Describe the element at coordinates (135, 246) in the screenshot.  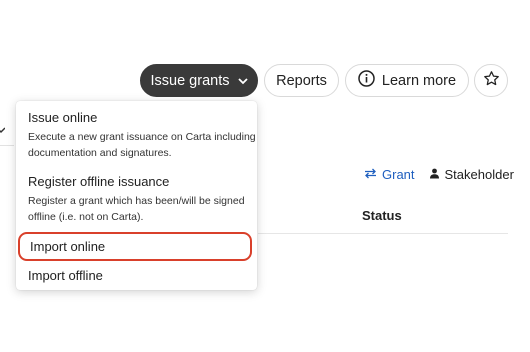
I see `menu-item-import-online: Import online` at that location.